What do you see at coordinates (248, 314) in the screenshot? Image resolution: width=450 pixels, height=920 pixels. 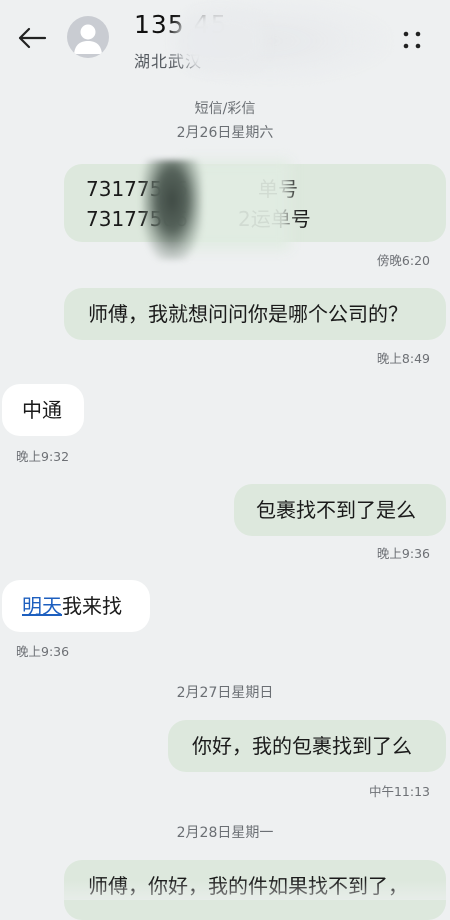 I see `message-text: 师傅，我就想问问你是哪个公司的？` at bounding box center [248, 314].